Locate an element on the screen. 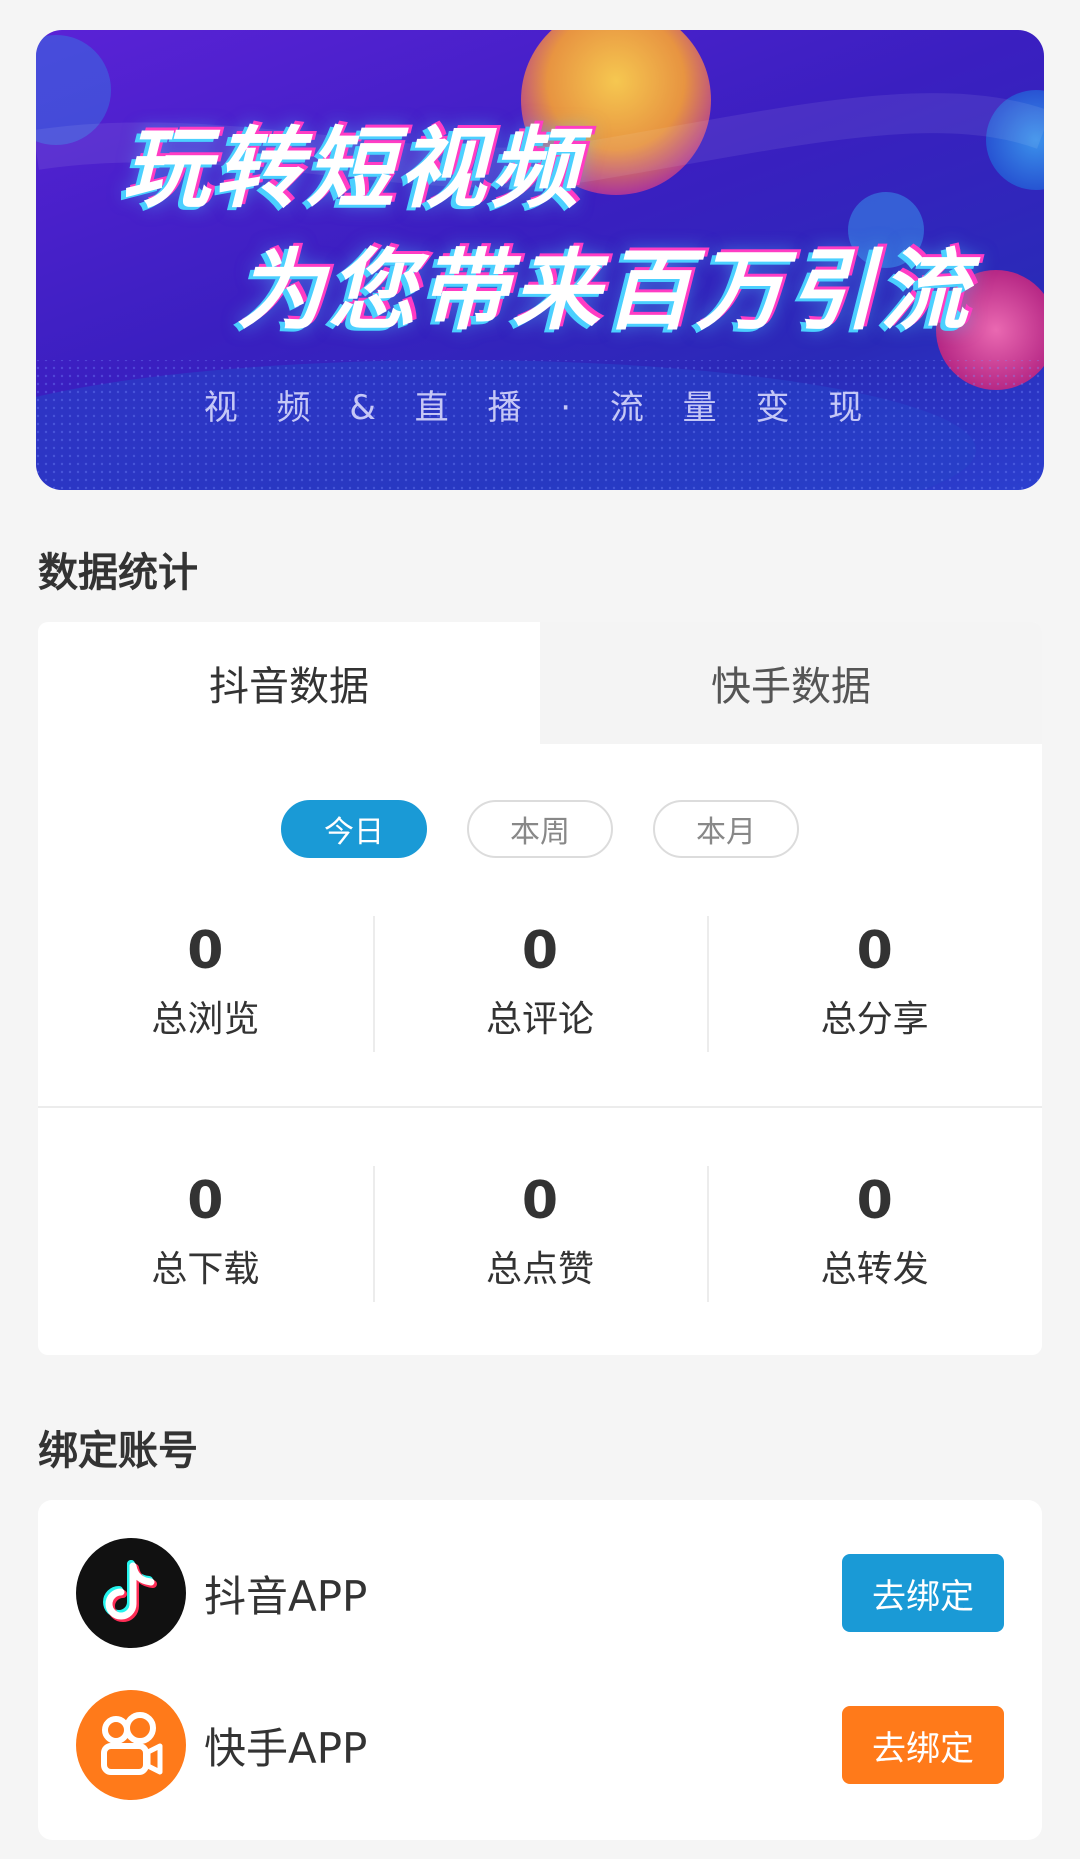 The width and height of the screenshot is (1080, 1859). tab-douyin-data: 抖音数据 is located at coordinates (289, 683).